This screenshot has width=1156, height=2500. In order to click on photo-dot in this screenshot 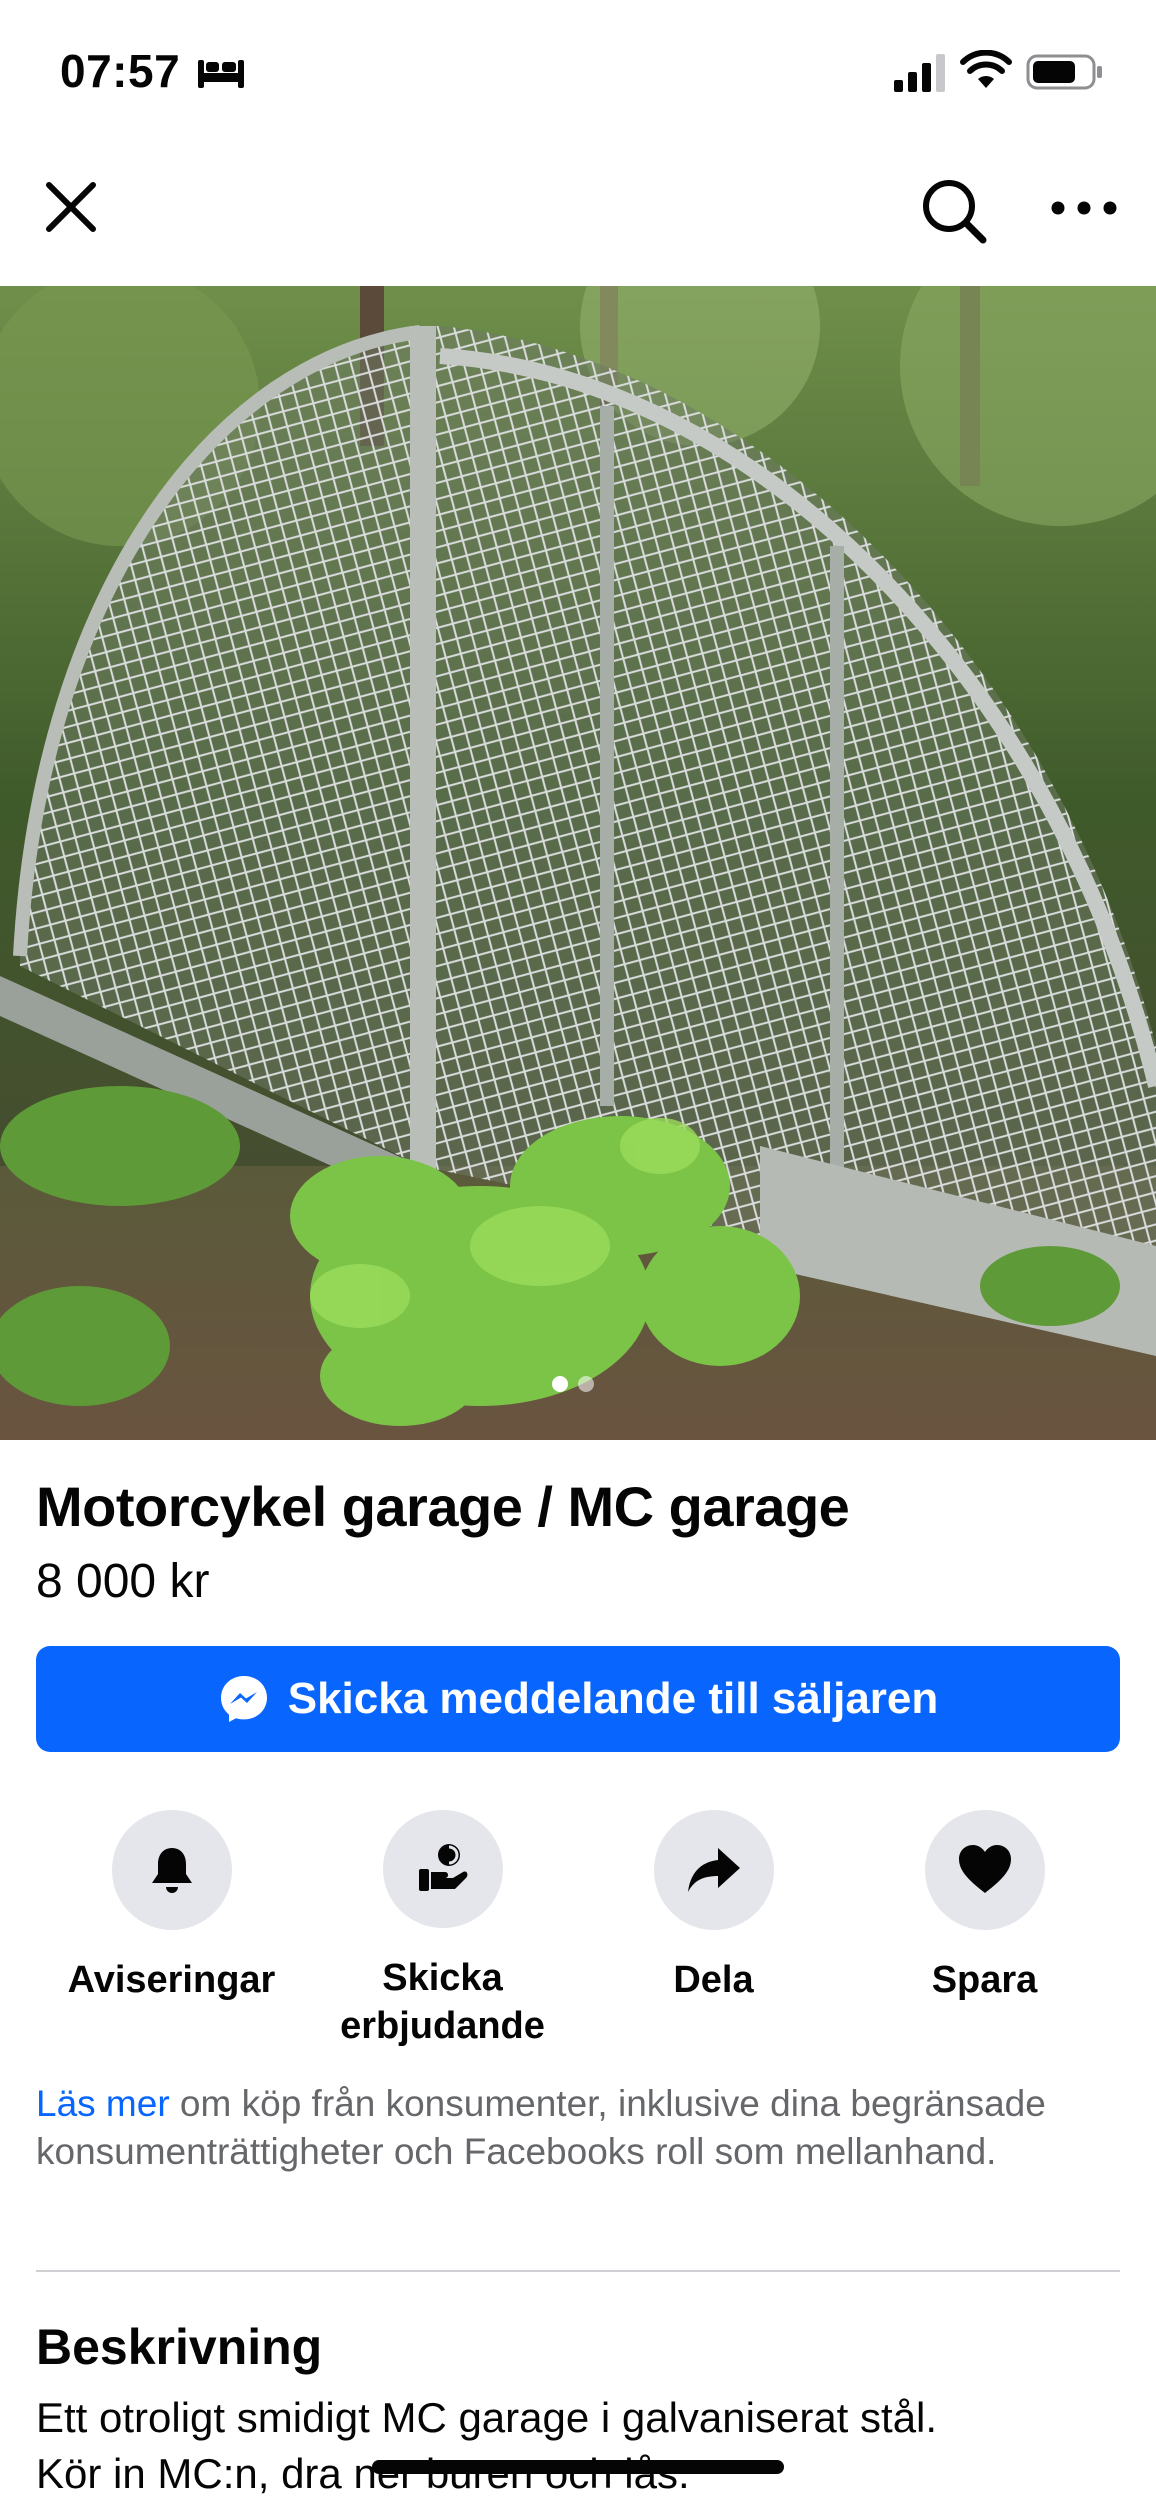, I will do `click(586, 1384)`.